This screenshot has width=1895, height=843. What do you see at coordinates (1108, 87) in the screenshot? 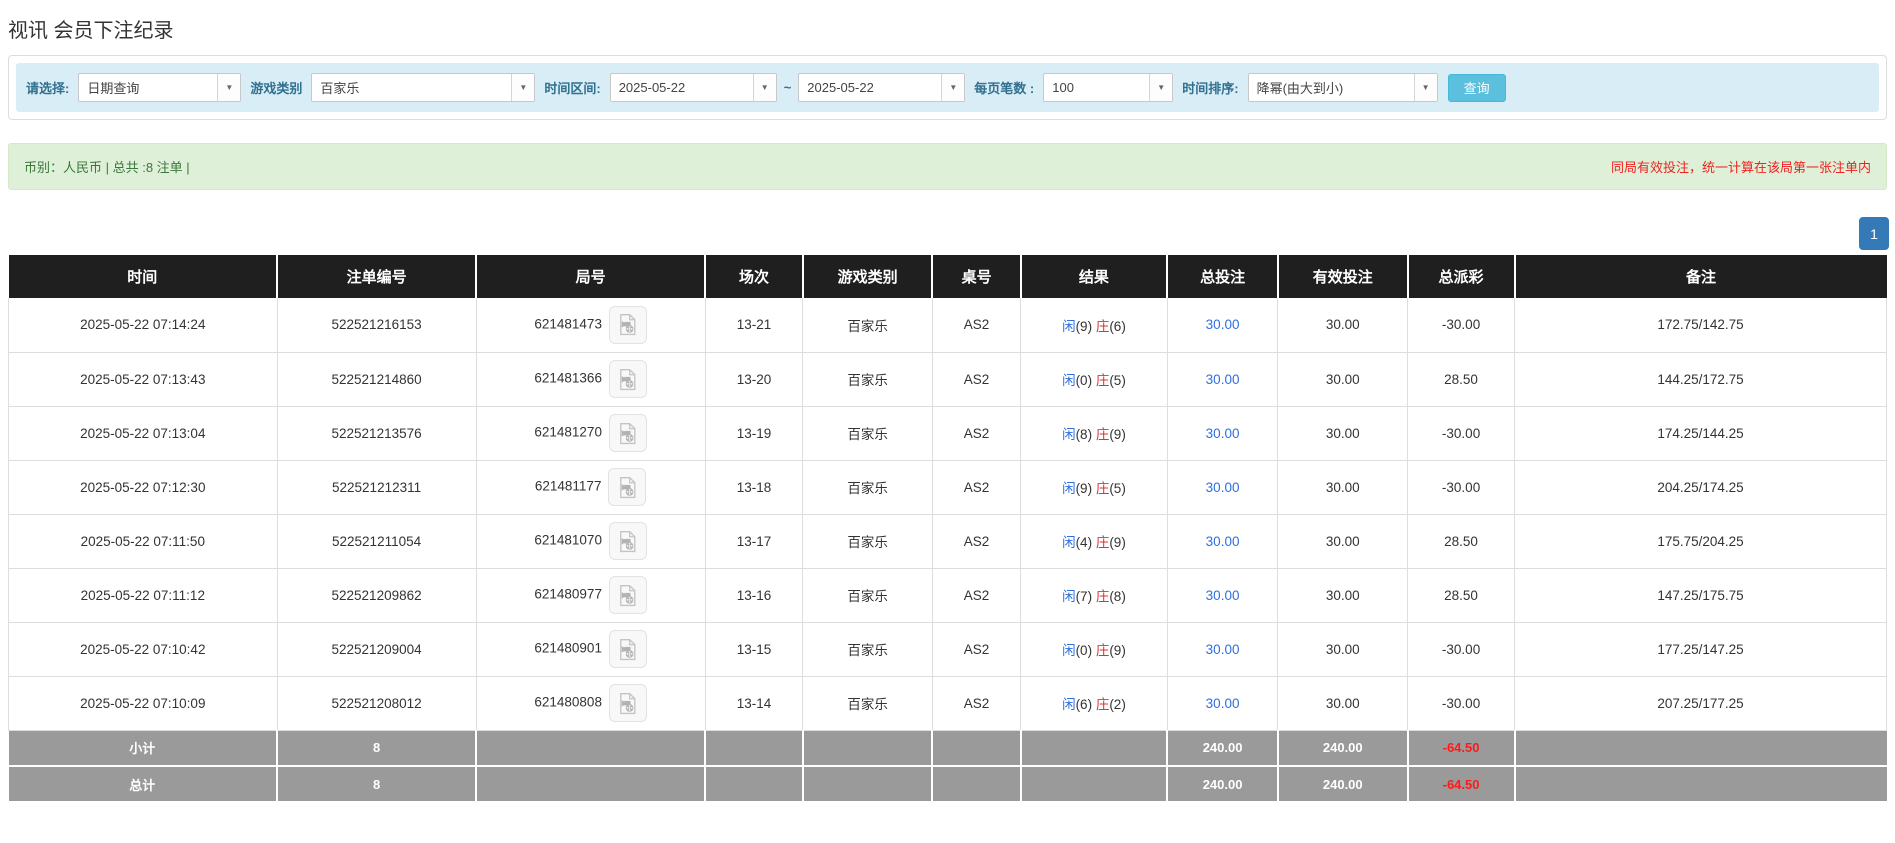
I see `page-size-select: 100 ▼` at bounding box center [1108, 87].